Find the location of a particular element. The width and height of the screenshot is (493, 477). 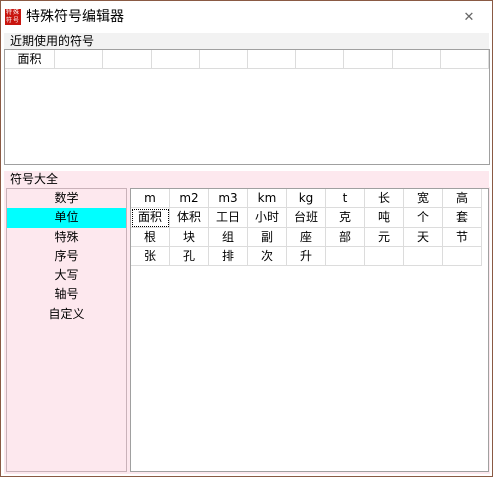

window-title: 特殊符号编辑器 is located at coordinates (75, 17).